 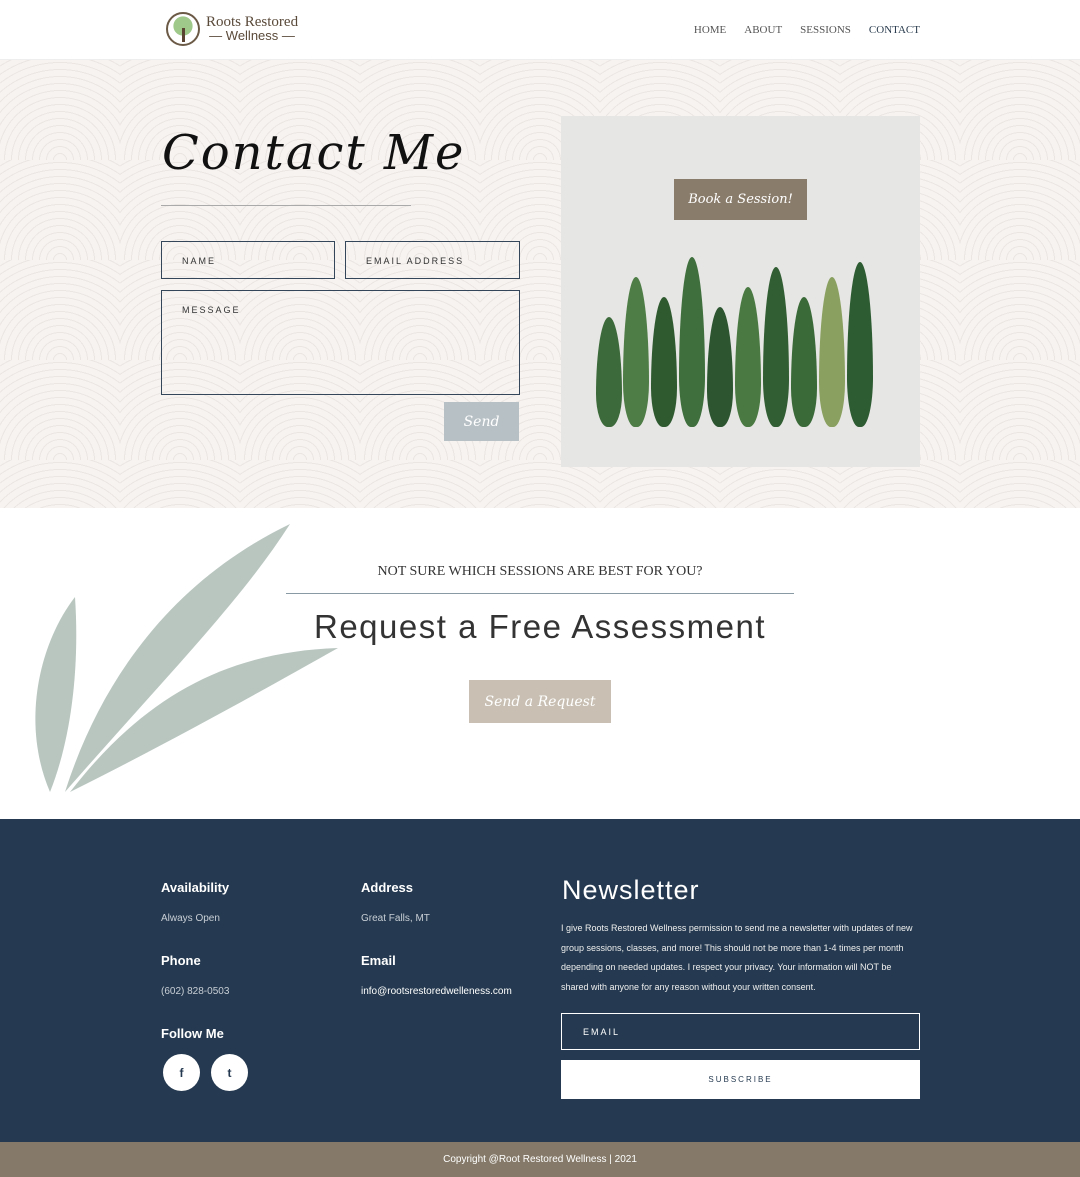 I want to click on newsletter-email-input: EMAIL, so click(x=740, y=1031).